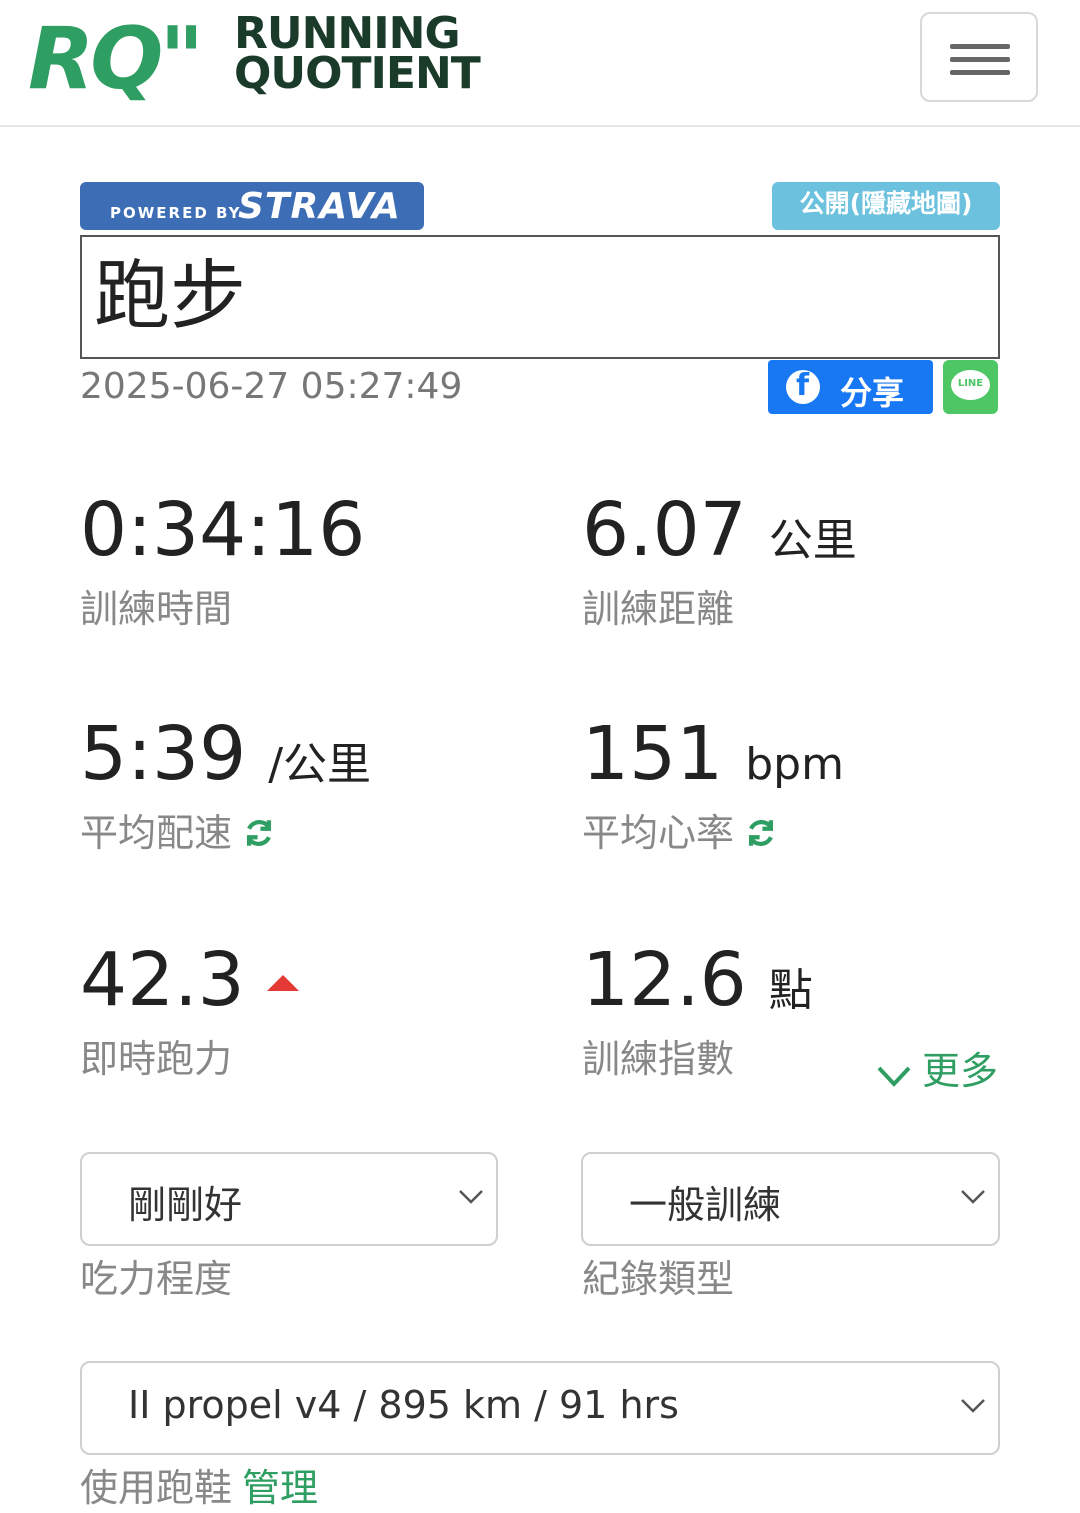 The height and width of the screenshot is (1513, 1080). Describe the element at coordinates (803, 386) in the screenshot. I see `facebook-icon` at that location.